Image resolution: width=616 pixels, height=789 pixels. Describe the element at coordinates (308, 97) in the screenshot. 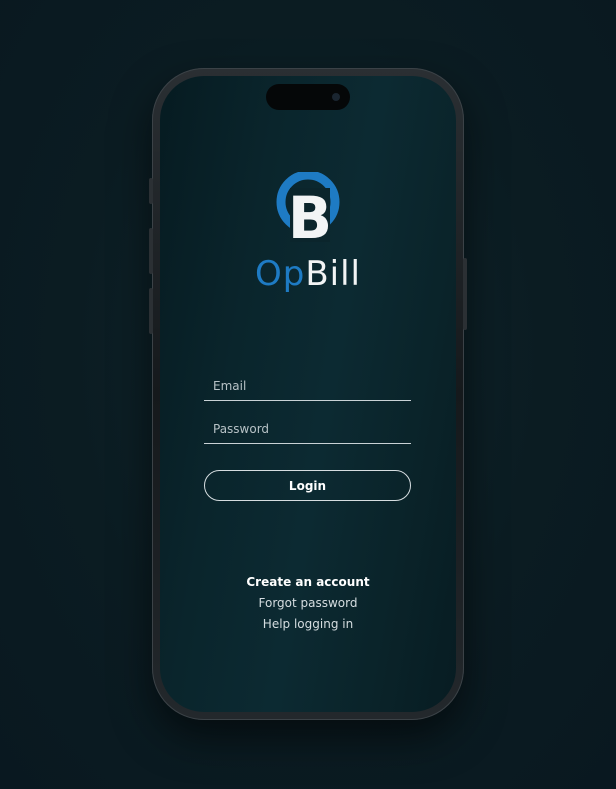

I see `dynamic-island` at that location.